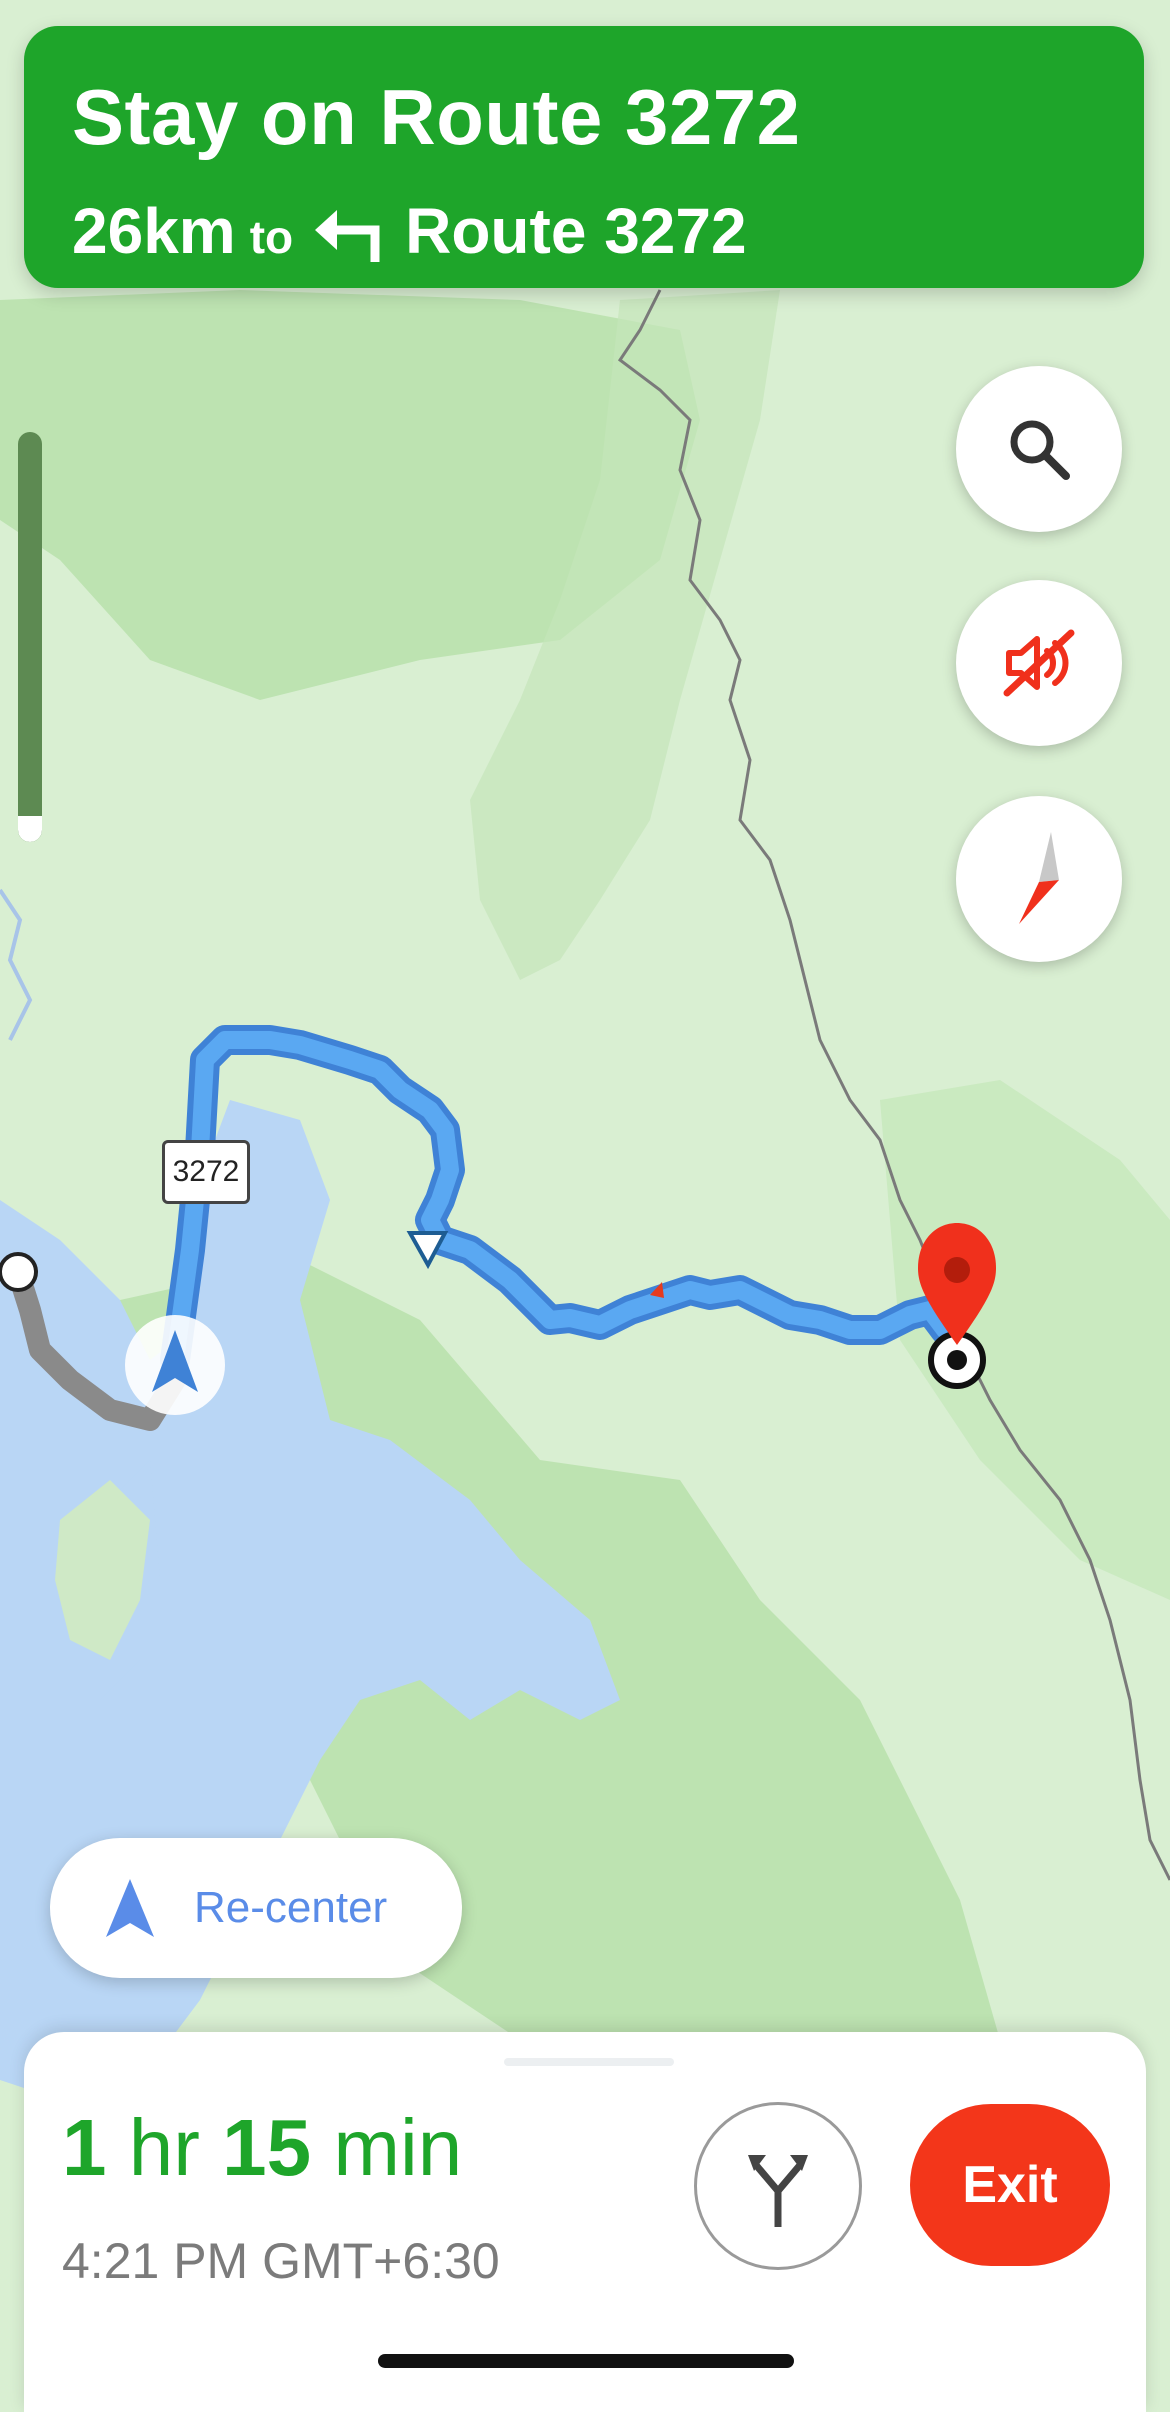 The width and height of the screenshot is (1170, 2412). I want to click on navigation-banner: Stay on Route 3272 26km to Route 3272, so click(584, 157).